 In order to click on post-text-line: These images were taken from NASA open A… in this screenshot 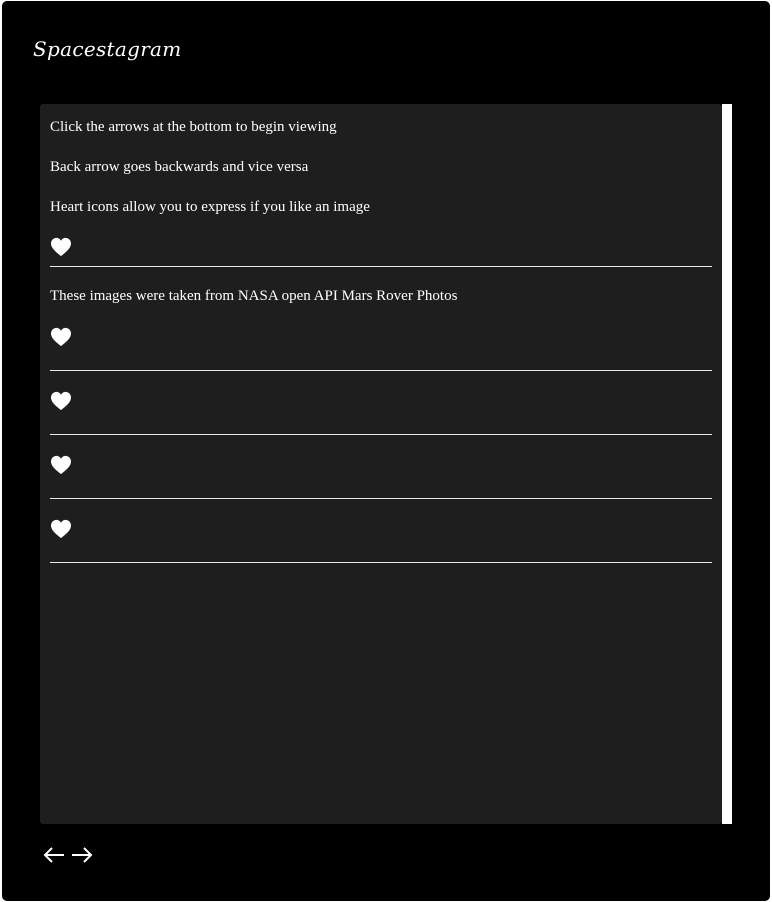, I will do `click(254, 296)`.